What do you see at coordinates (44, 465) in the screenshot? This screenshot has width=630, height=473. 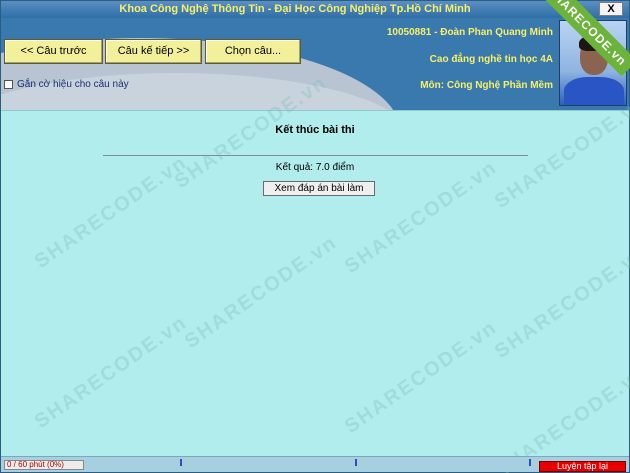 I see `timer-progress: 0 / 60 phút (0%)` at bounding box center [44, 465].